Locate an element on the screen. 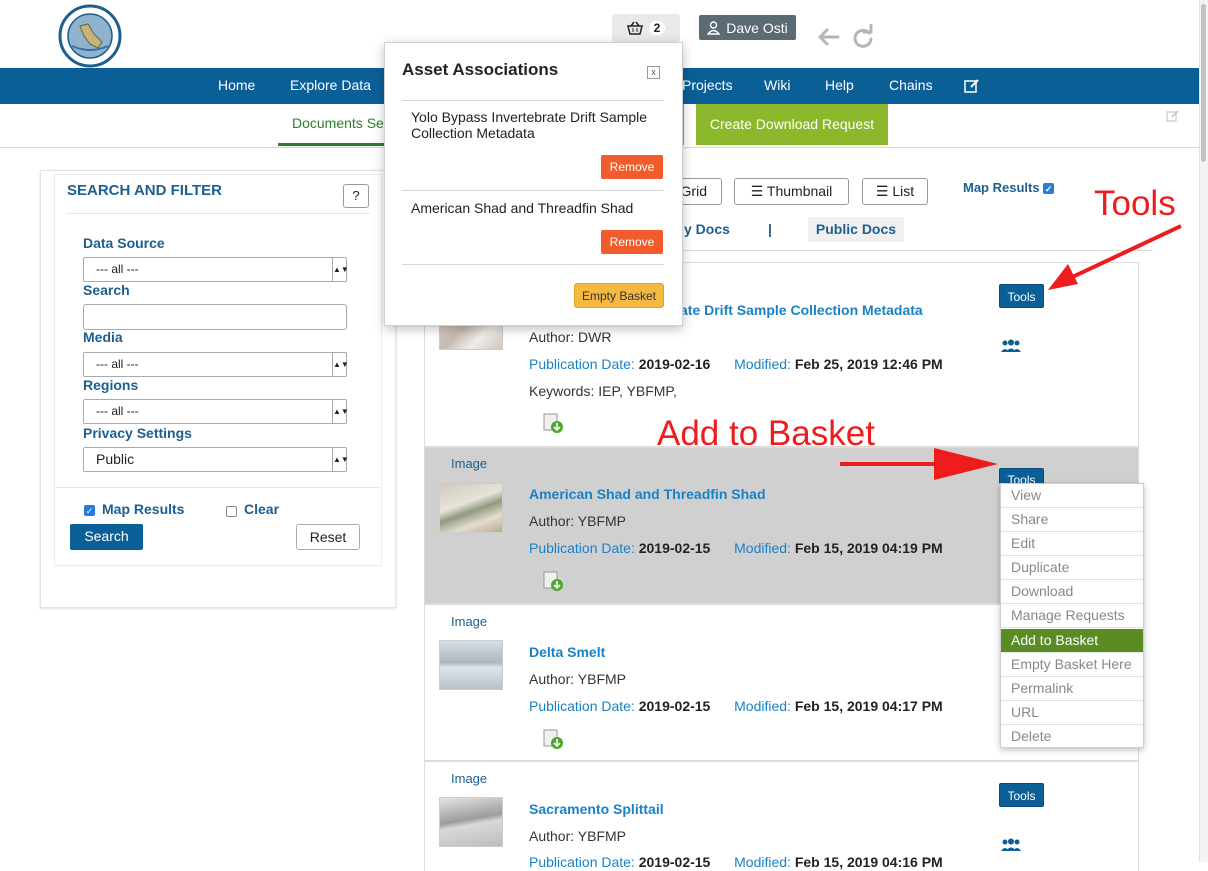  map-results-toggle: Map Results ✓ is located at coordinates (1009, 187).